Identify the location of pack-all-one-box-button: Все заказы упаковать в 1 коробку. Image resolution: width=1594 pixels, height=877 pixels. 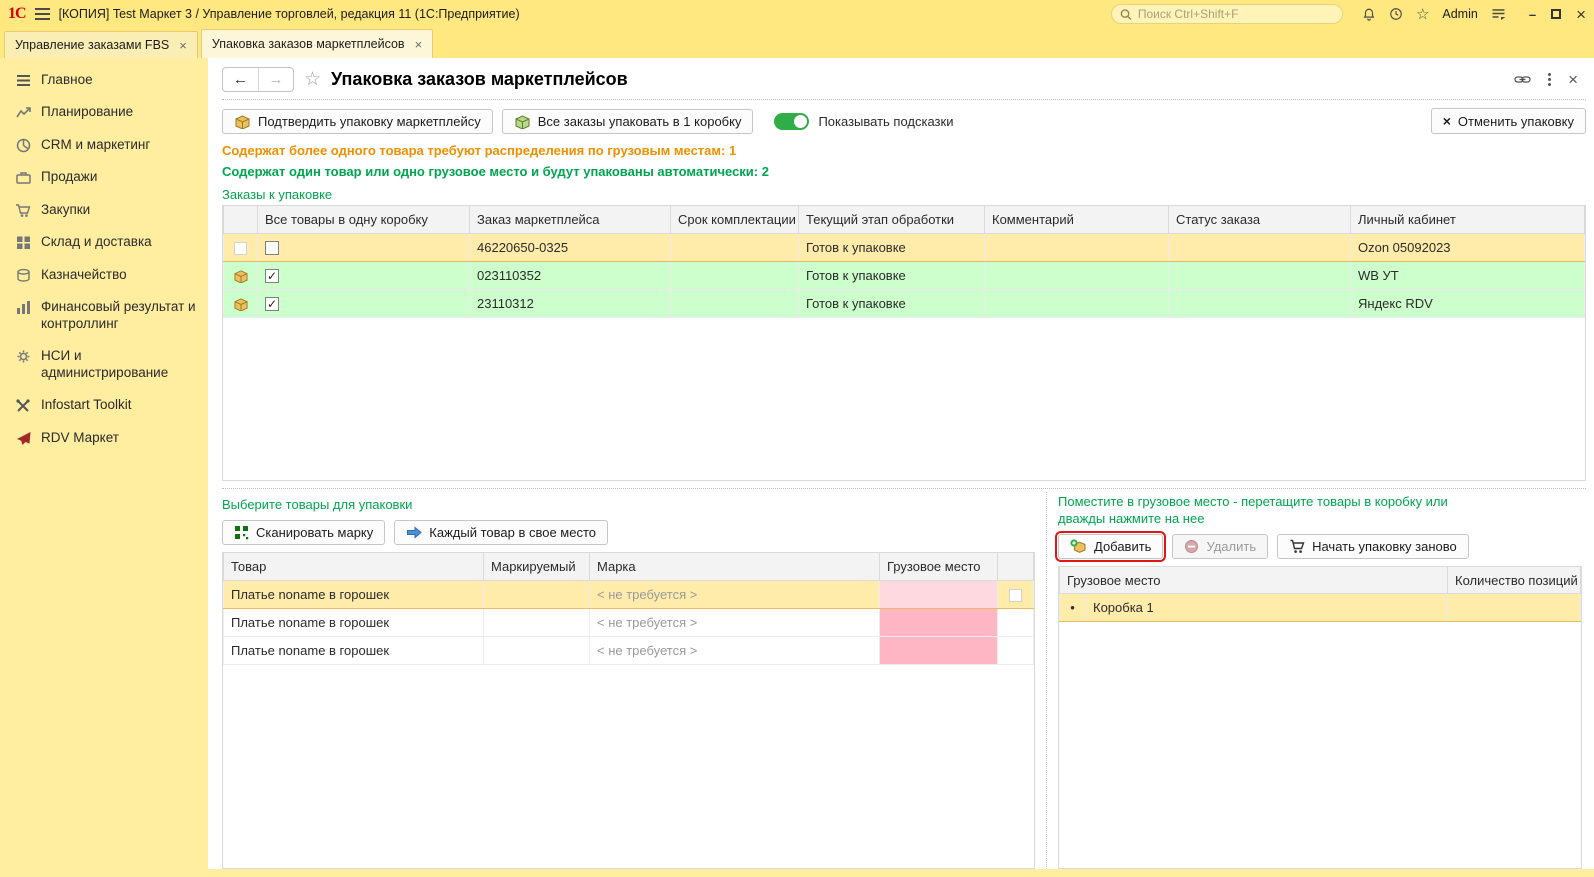
(627, 121).